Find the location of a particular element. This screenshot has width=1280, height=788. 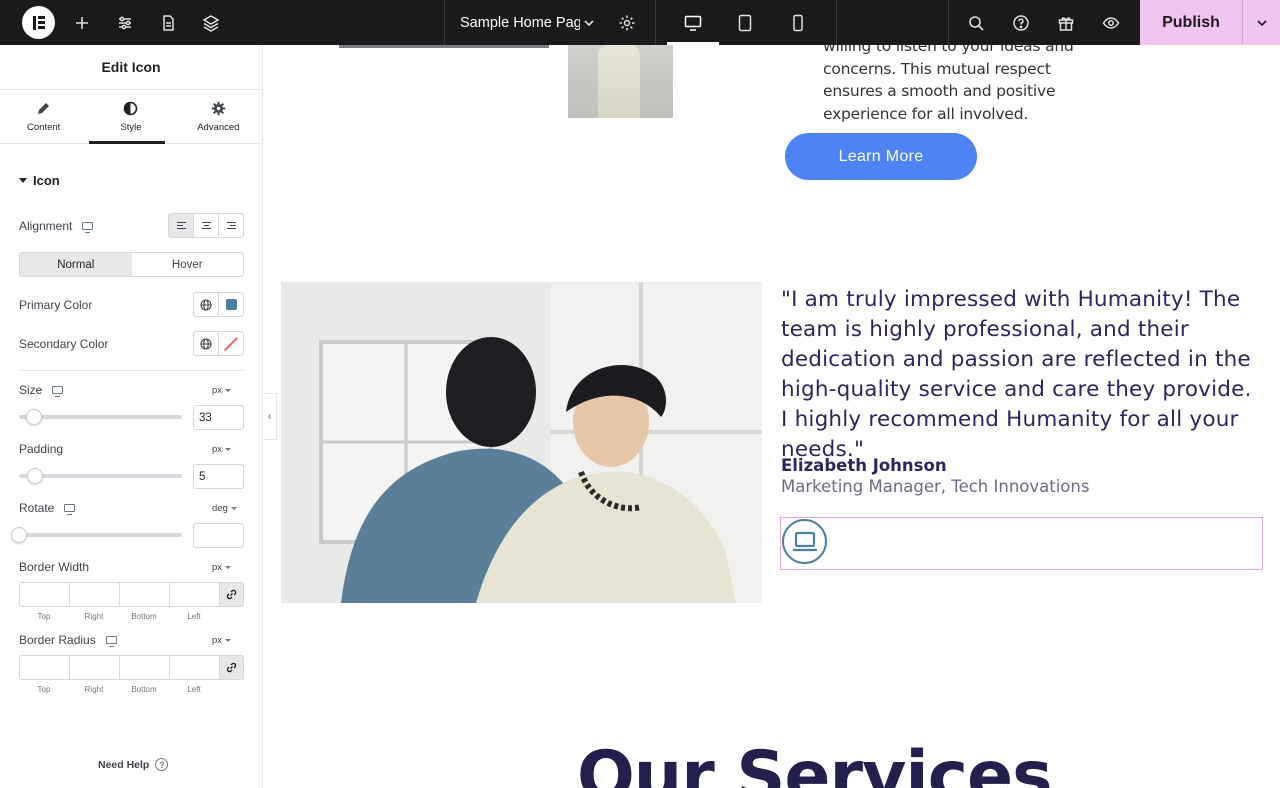

elementor-logo is located at coordinates (38, 22).